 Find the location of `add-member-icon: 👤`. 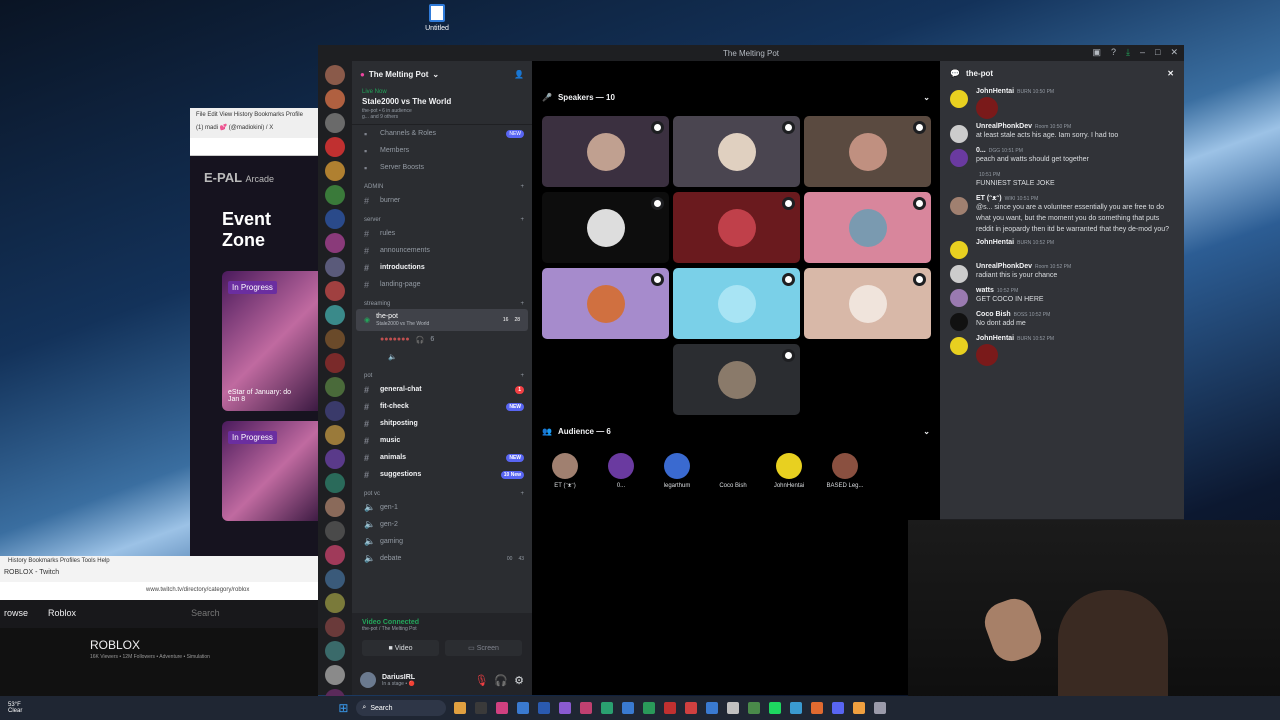

add-member-icon: 👤 is located at coordinates (519, 74).